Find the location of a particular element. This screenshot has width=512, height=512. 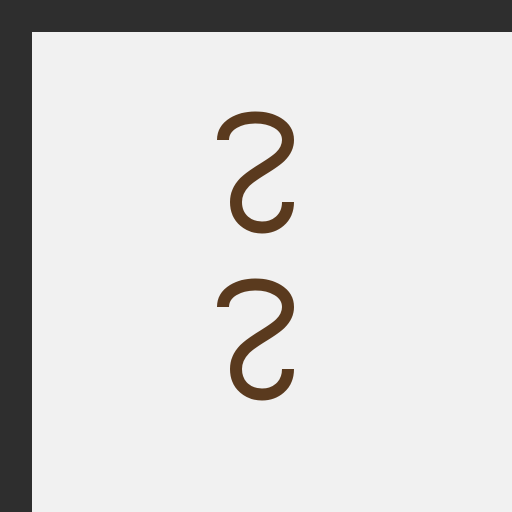

frame-left-edge is located at coordinates (16, 256).